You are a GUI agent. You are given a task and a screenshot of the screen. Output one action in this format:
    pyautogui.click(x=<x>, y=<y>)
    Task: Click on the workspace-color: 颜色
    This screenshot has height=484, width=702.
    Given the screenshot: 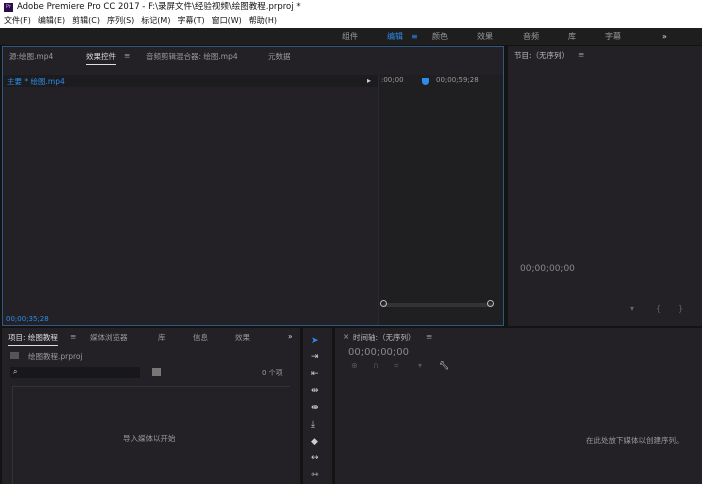 What is the action you would take?
    pyautogui.click(x=440, y=36)
    